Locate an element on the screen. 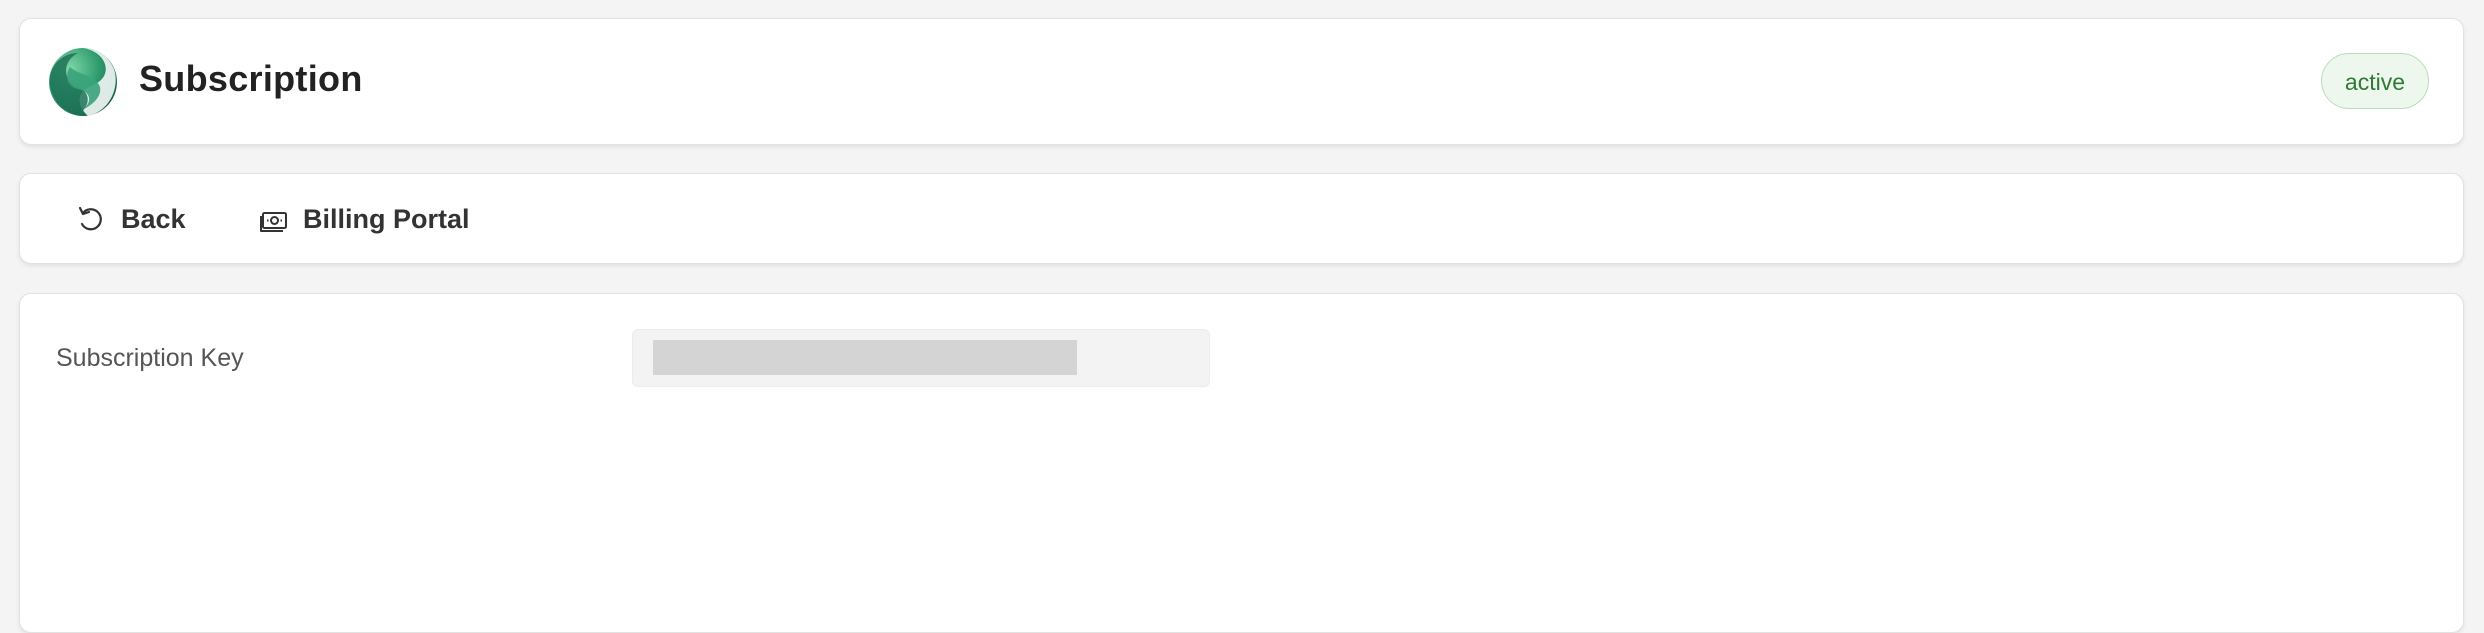 Image resolution: width=2484 pixels, height=633 pixels. redacted-key-block is located at coordinates (865, 357).